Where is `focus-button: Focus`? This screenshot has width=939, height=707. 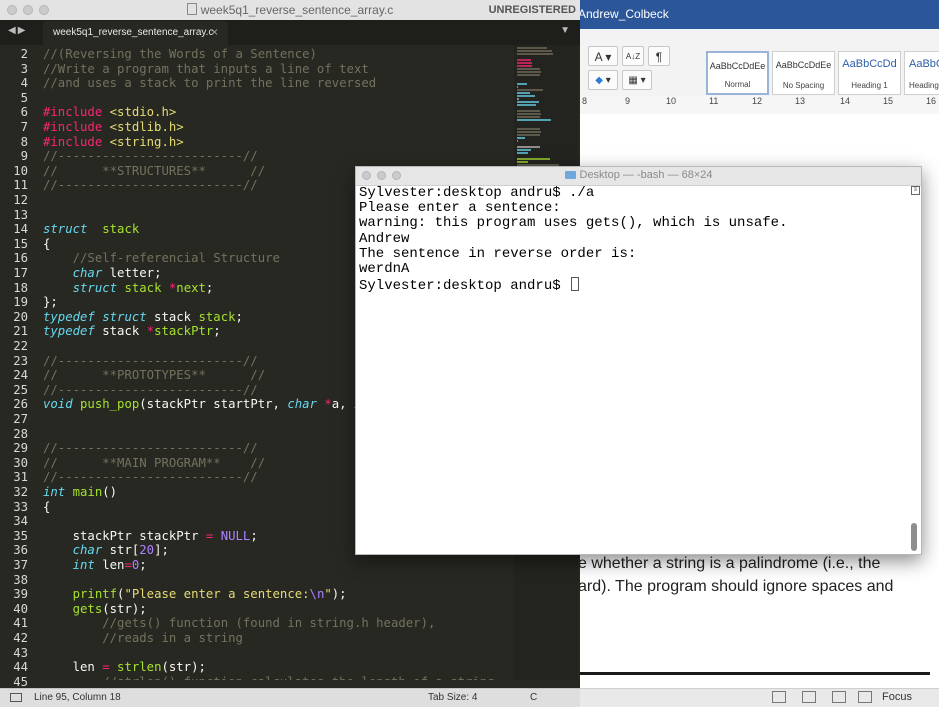
focus-button: Focus is located at coordinates (897, 697).